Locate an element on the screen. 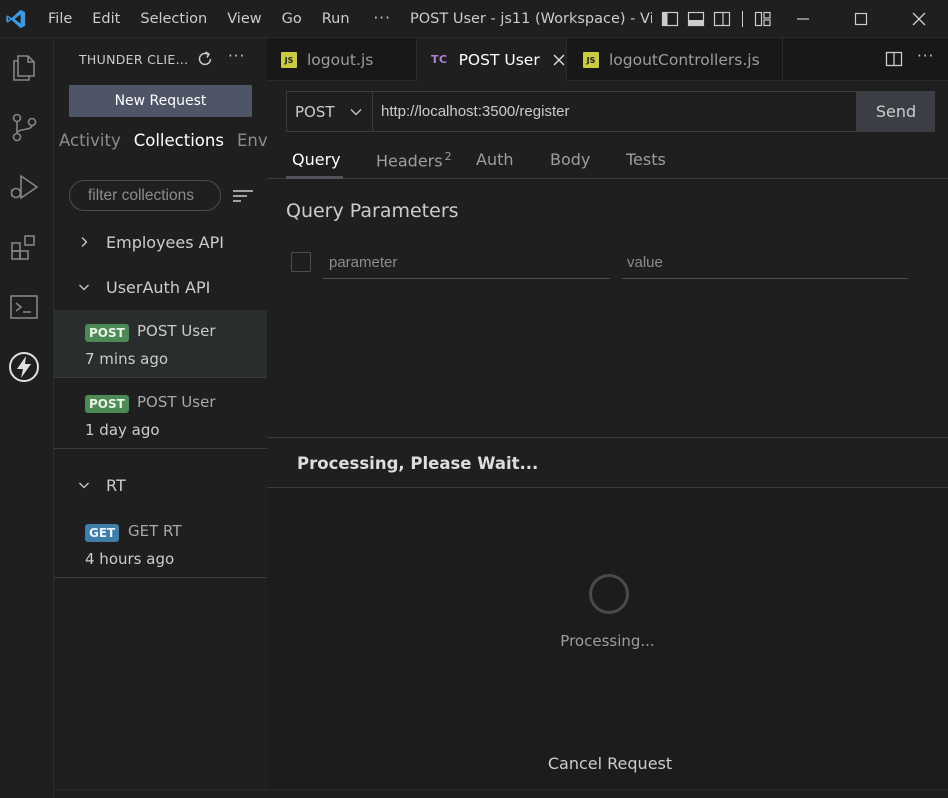  sidebar-tabs: Activity Collections Env is located at coordinates (163, 140).